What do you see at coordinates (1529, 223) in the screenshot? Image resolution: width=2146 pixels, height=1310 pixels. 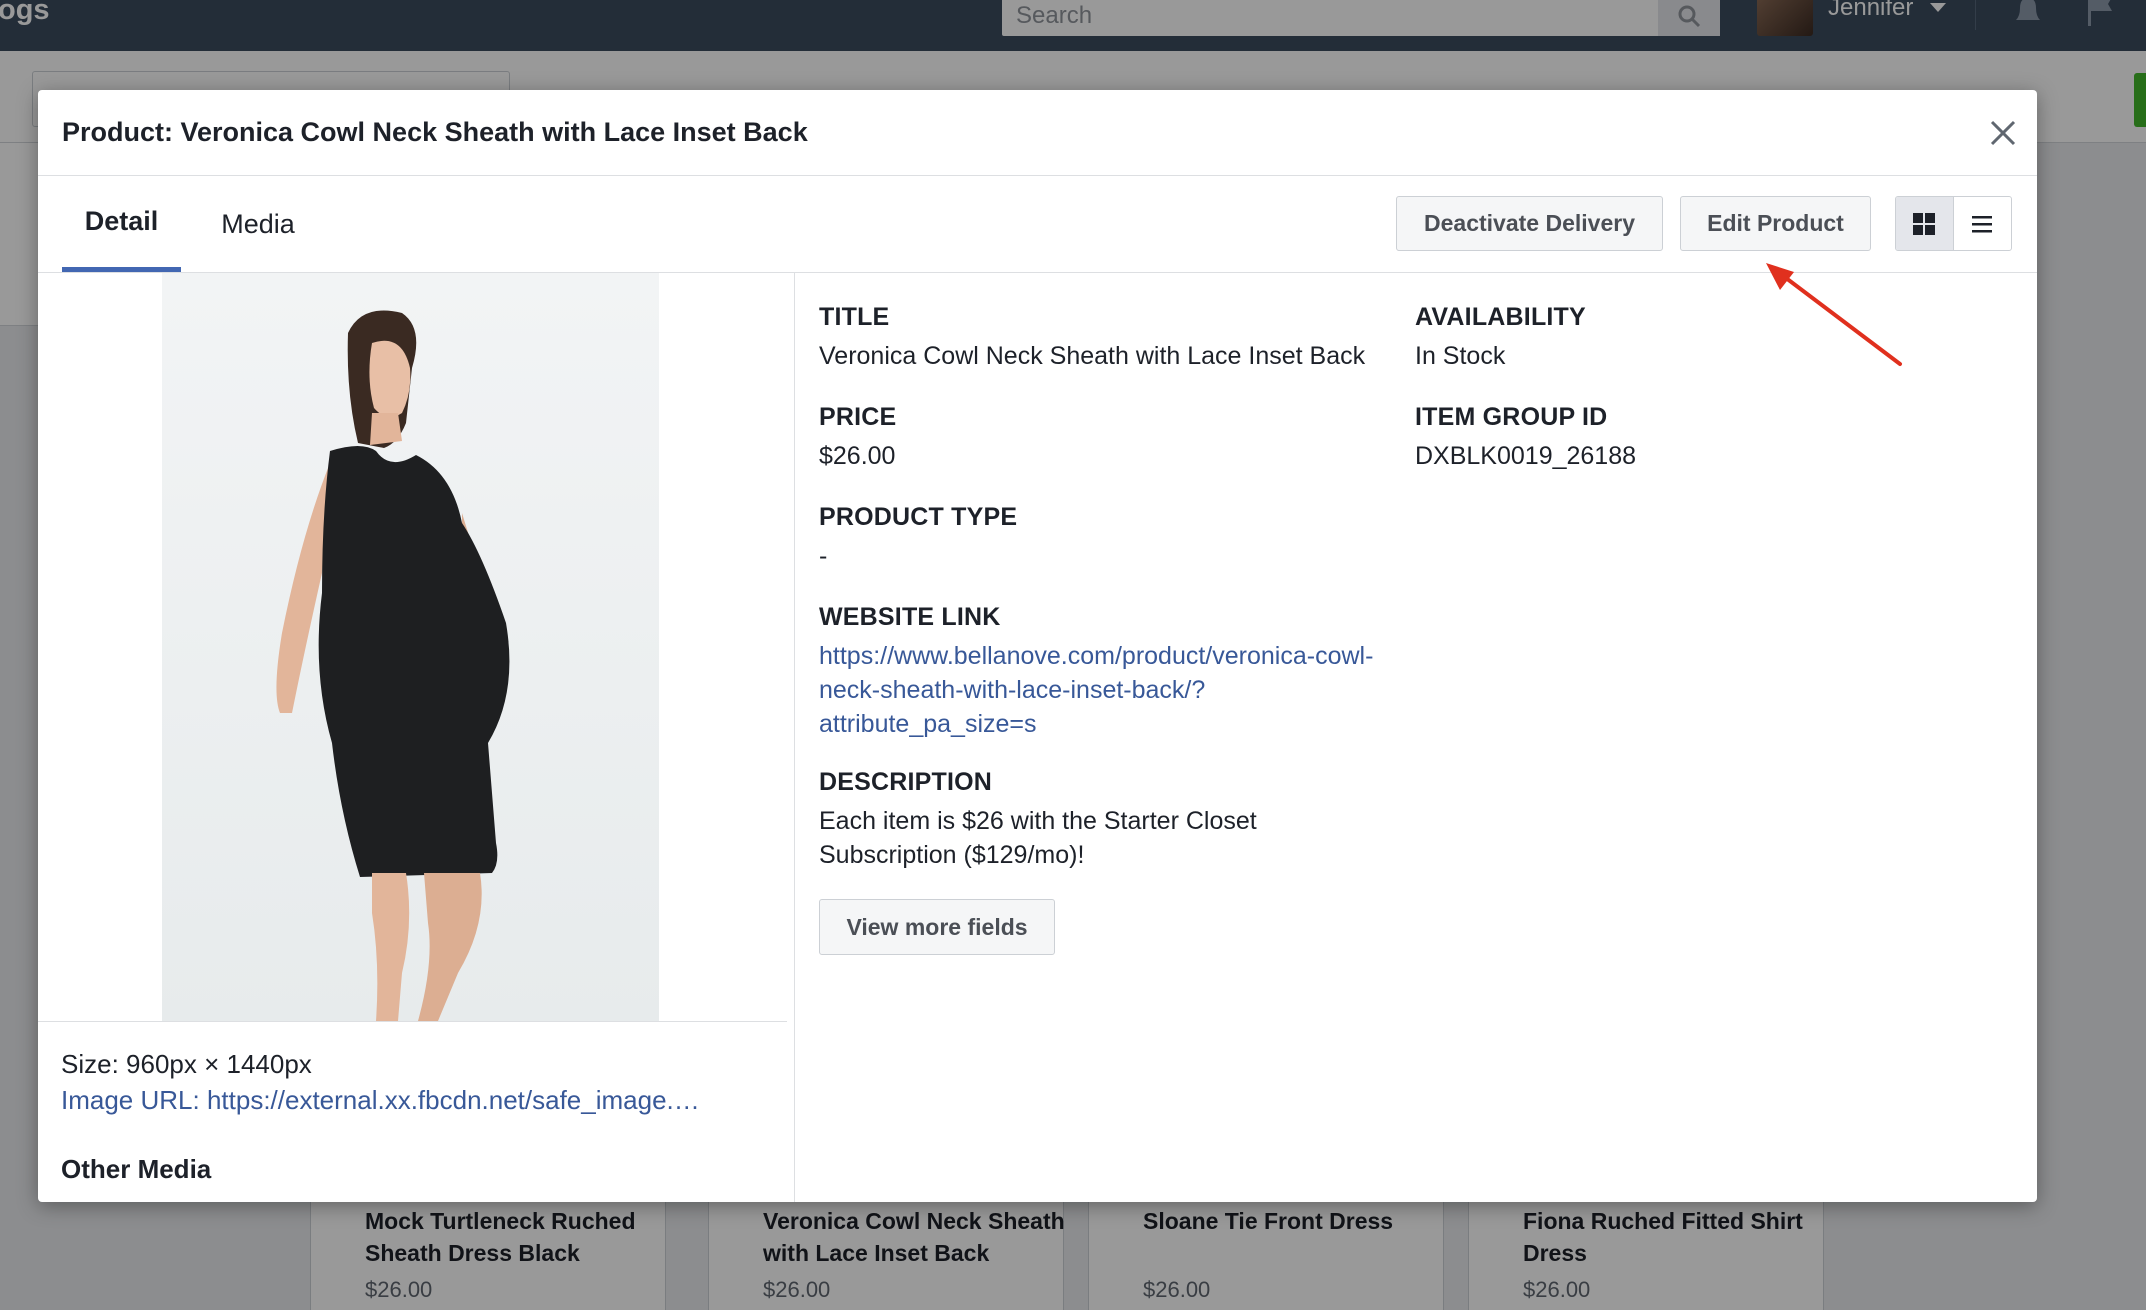 I see `deactivate-delivery-button: Deactivate Delivery` at bounding box center [1529, 223].